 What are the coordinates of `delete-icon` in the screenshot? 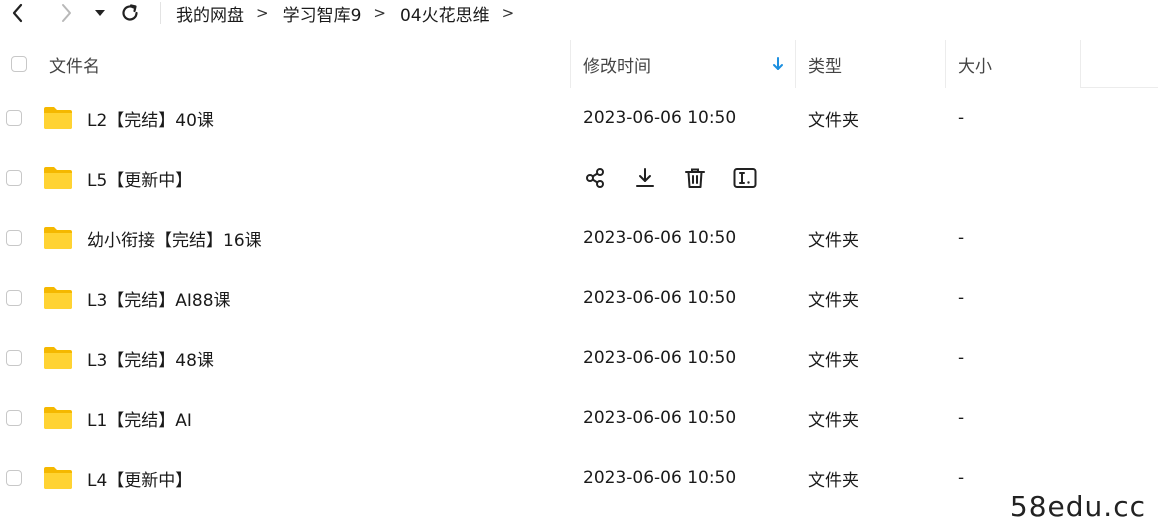 It's located at (695, 178).